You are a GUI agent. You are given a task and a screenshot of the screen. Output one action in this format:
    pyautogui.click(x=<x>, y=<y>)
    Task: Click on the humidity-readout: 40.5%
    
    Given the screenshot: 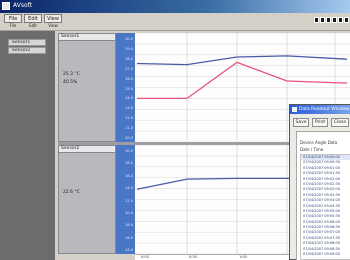 What is the action you would take?
    pyautogui.click(x=70, y=82)
    